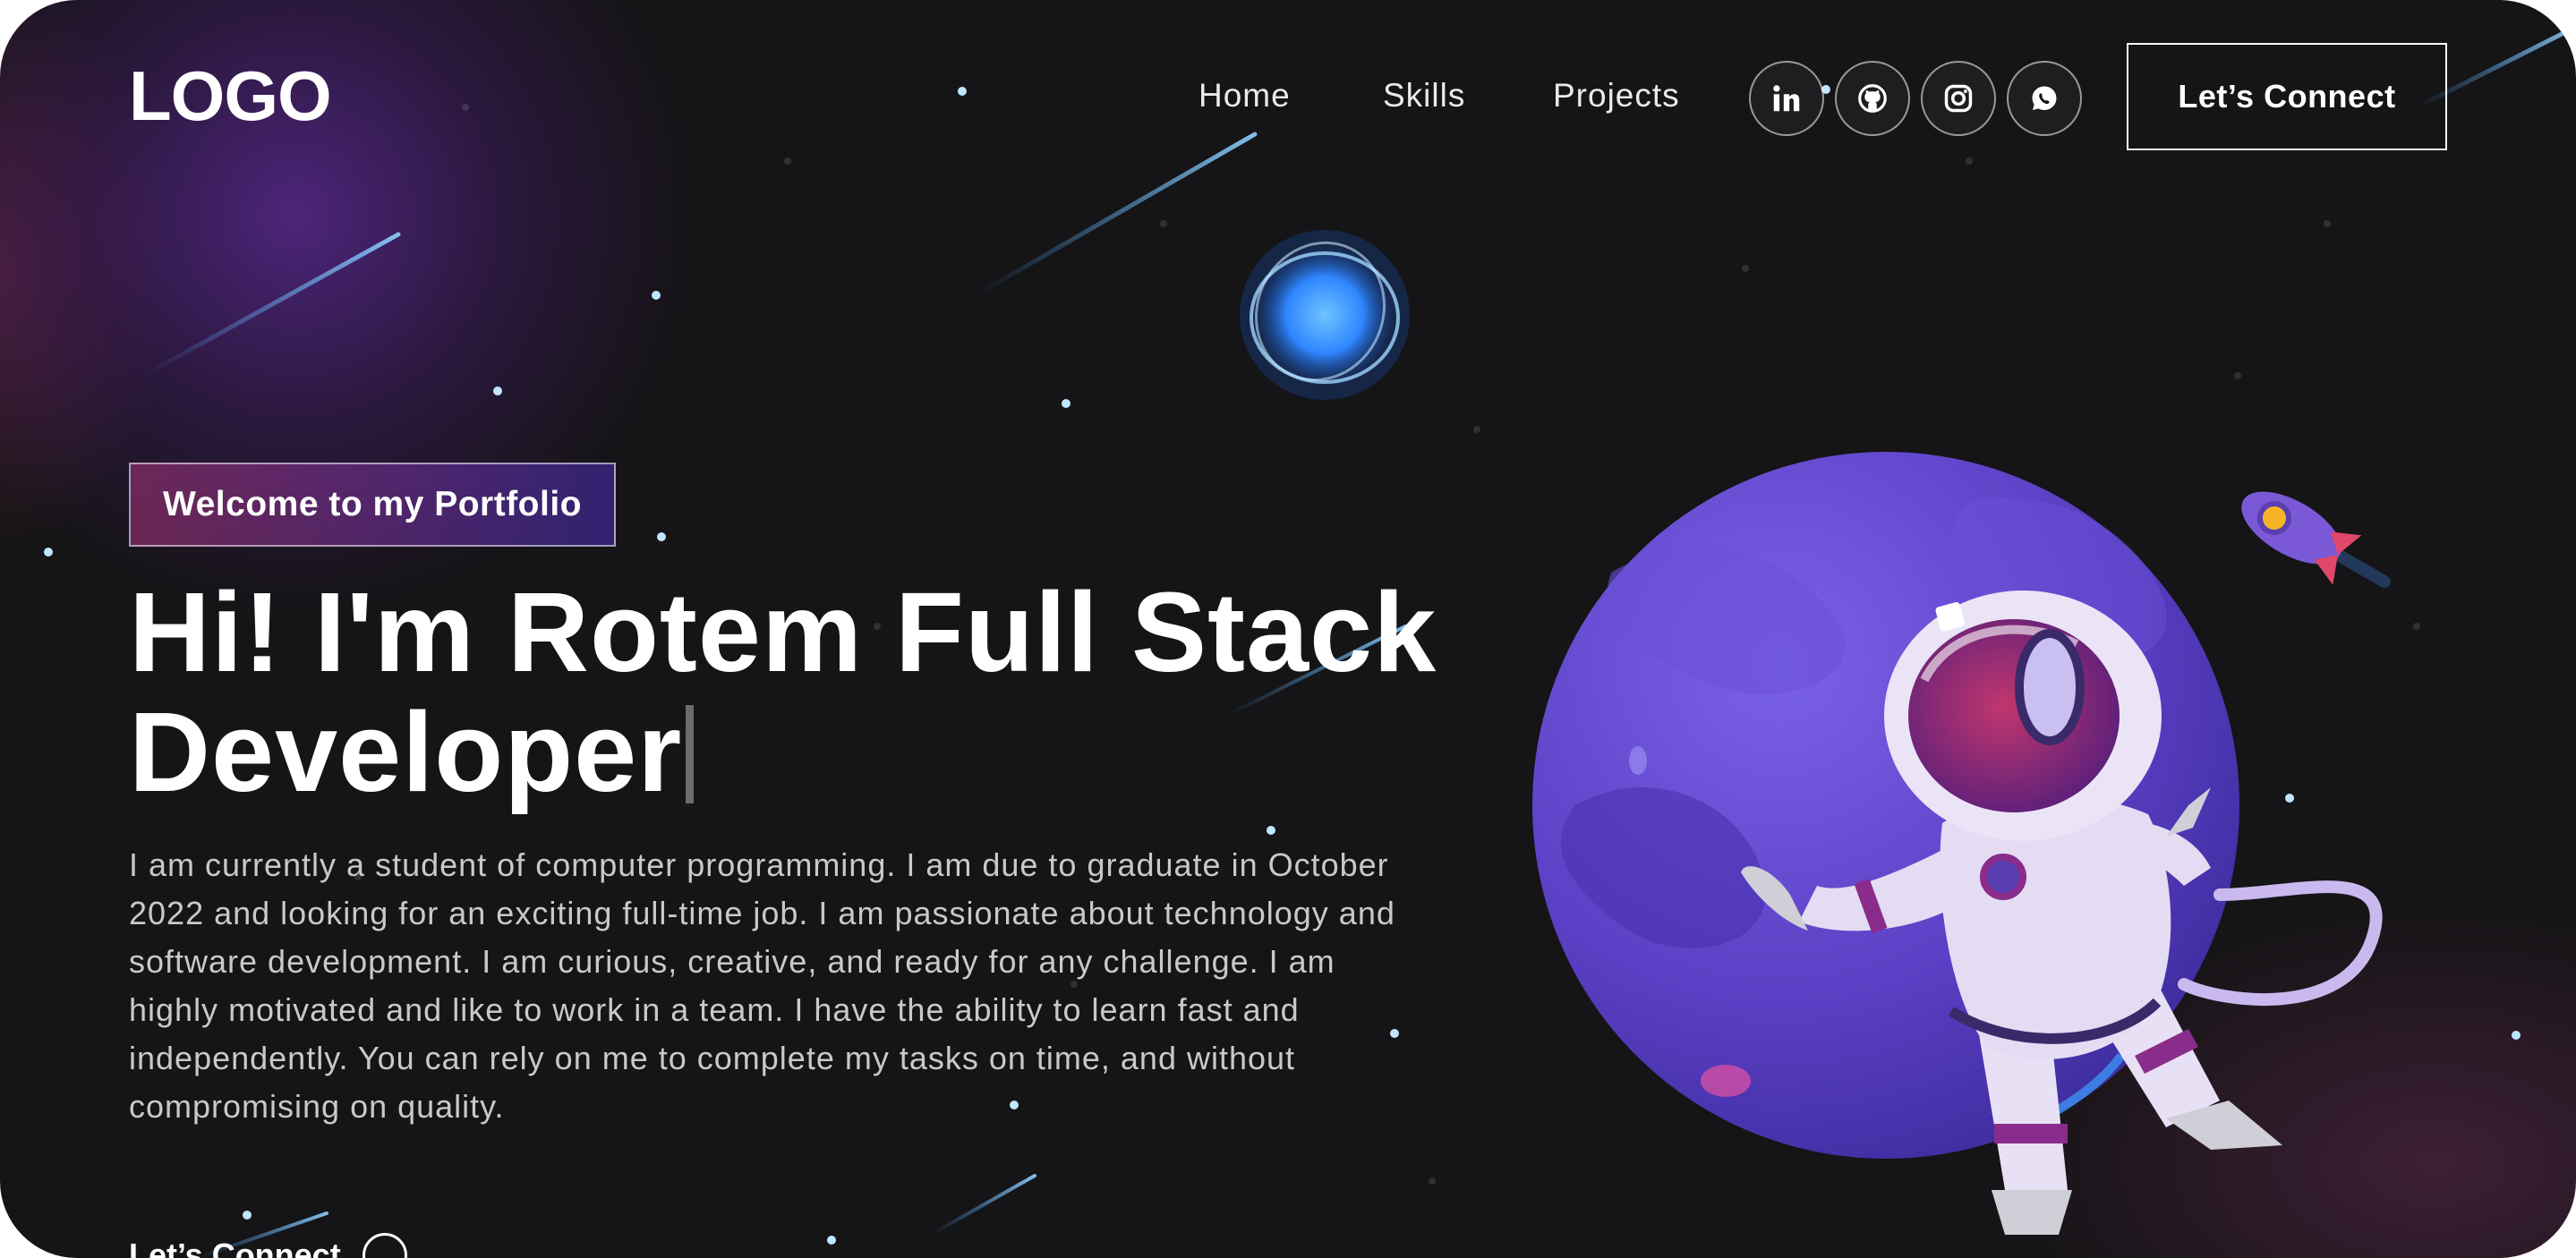 This screenshot has height=1258, width=2576. I want to click on linkedin-icon, so click(1786, 98).